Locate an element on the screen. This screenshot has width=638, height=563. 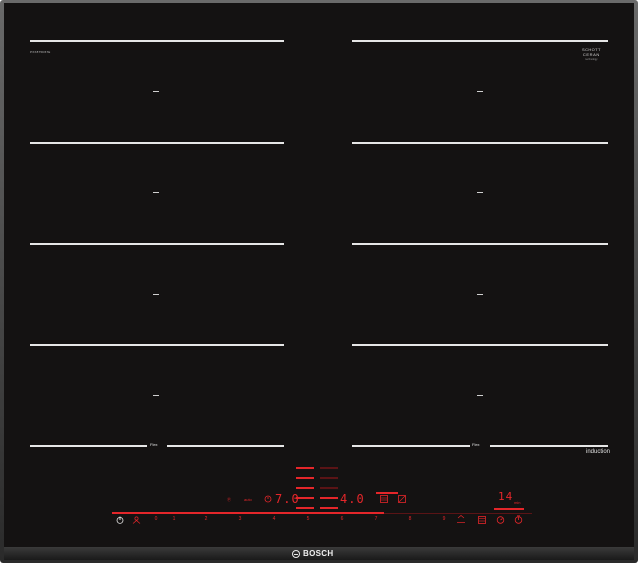
flex-zone-label-right: Flex is located at coordinates (476, 444).